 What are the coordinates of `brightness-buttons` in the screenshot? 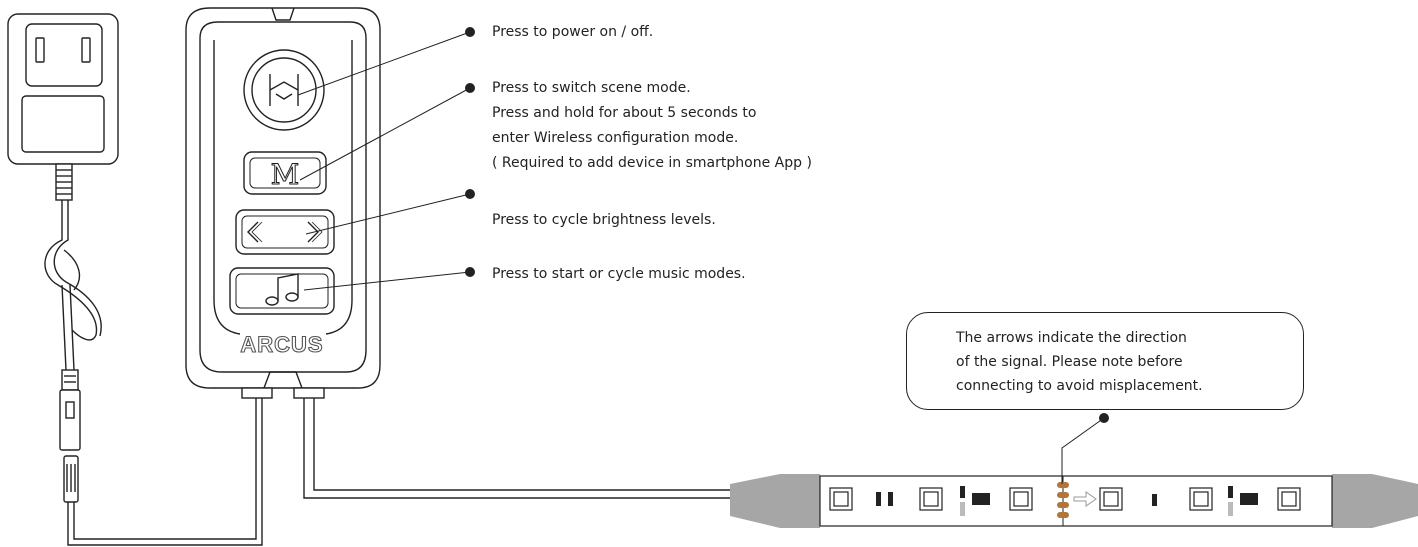 It's located at (285, 232).